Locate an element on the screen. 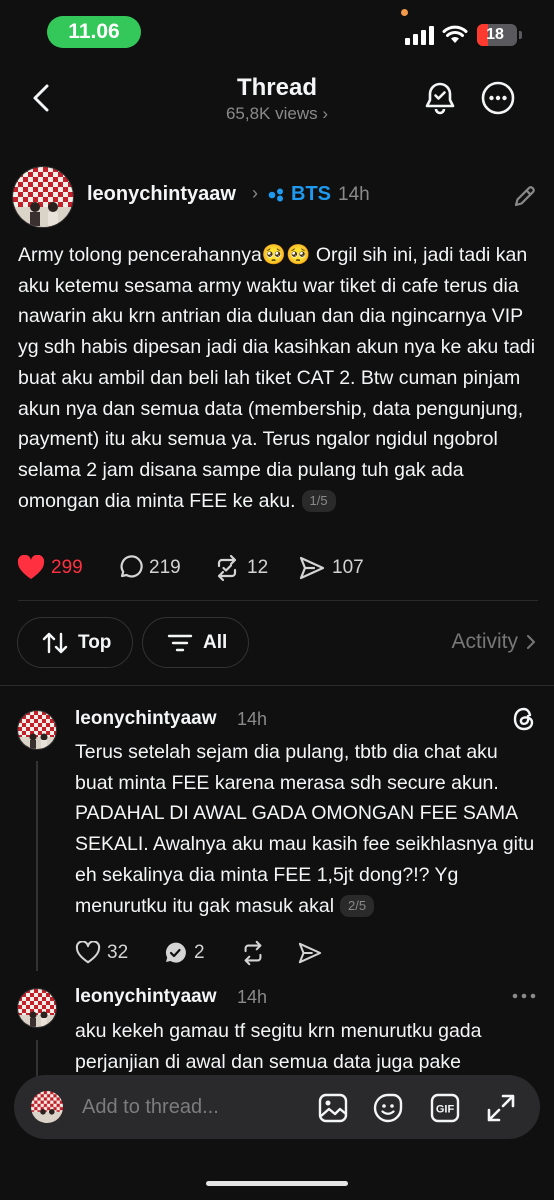 Image resolution: width=554 pixels, height=1200 pixels. views-link: 65,8K views › is located at coordinates (277, 114).